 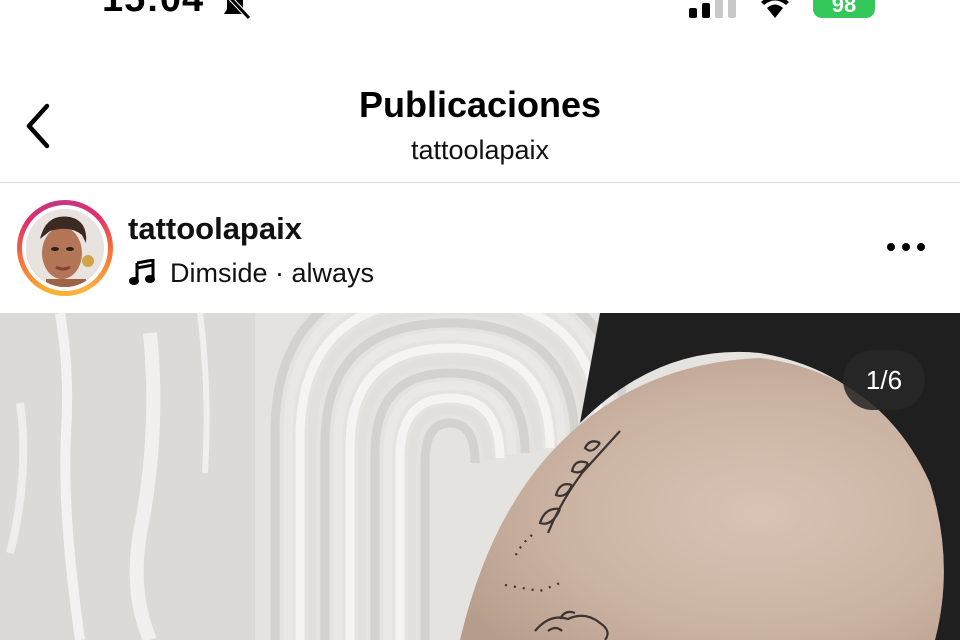 I want to click on page-counter: 1/6, so click(x=884, y=380).